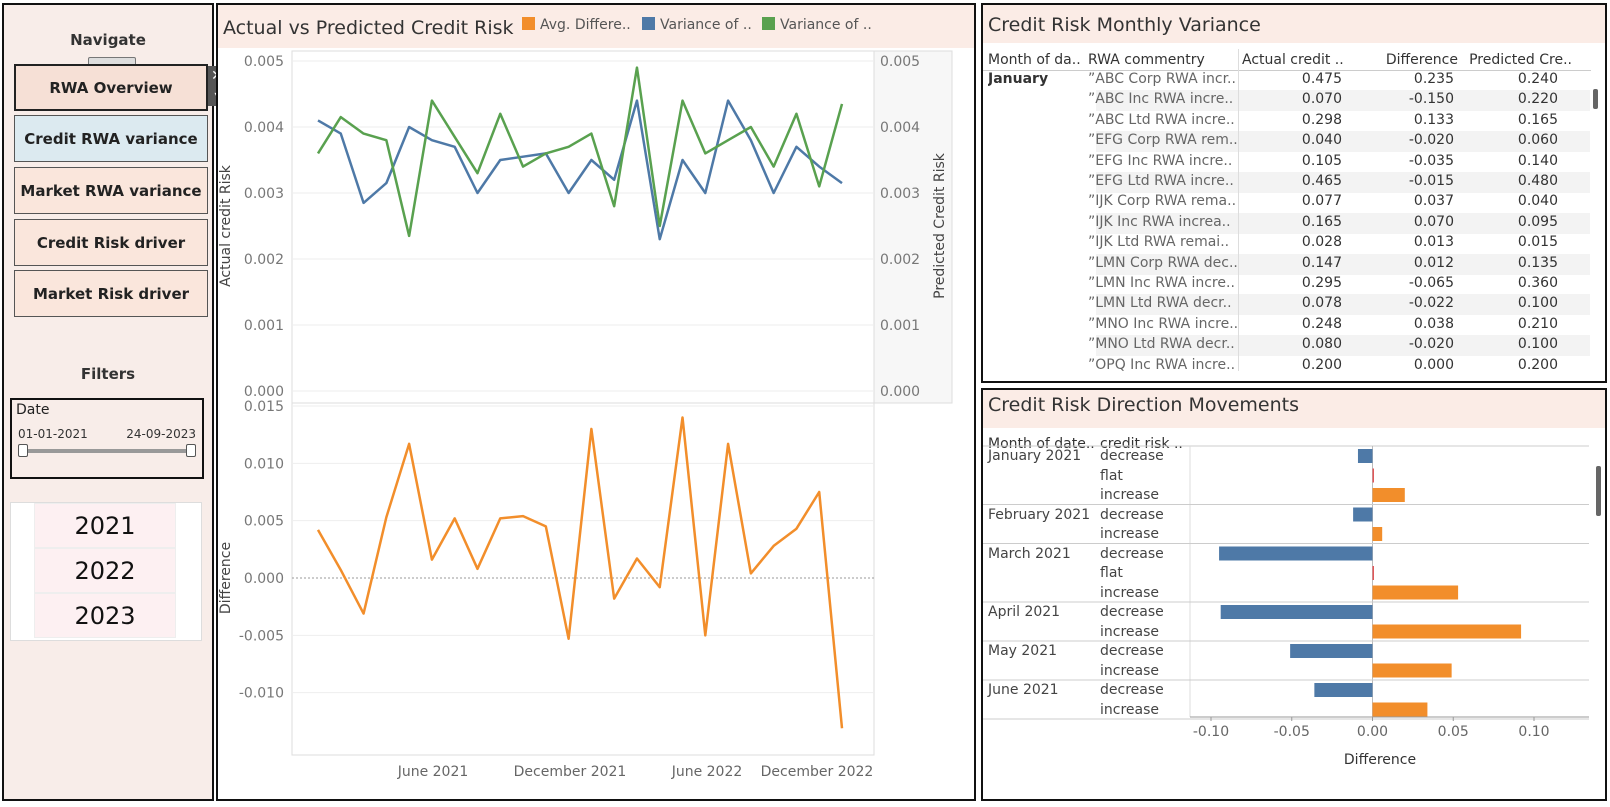 This screenshot has height=807, width=1610. What do you see at coordinates (1321, 201) in the screenshot?
I see `table-value-cell: 0.077` at bounding box center [1321, 201].